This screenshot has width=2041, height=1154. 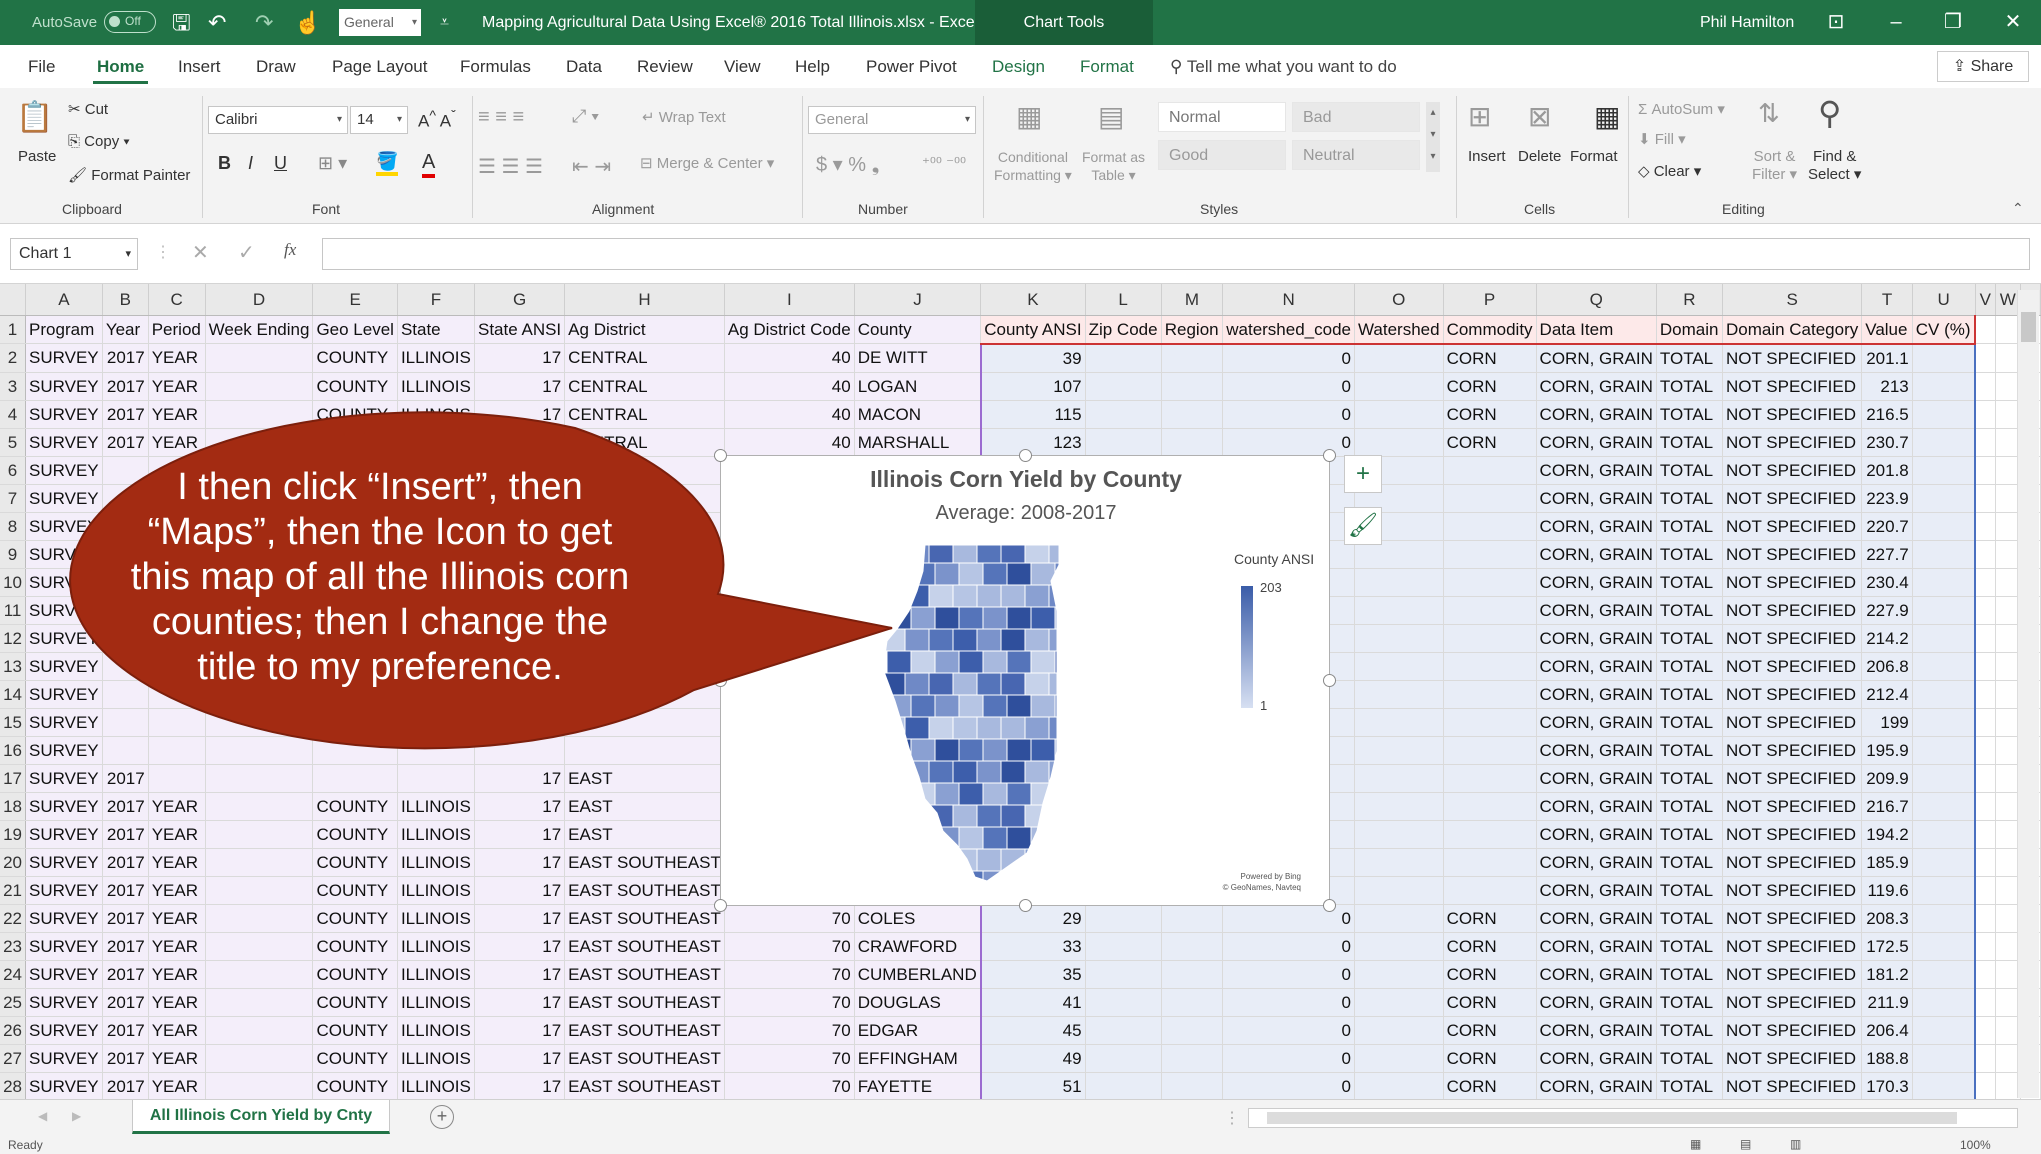 What do you see at coordinates (129, 175) in the screenshot?
I see `format-painter-button: 🖌 Format Painter` at bounding box center [129, 175].